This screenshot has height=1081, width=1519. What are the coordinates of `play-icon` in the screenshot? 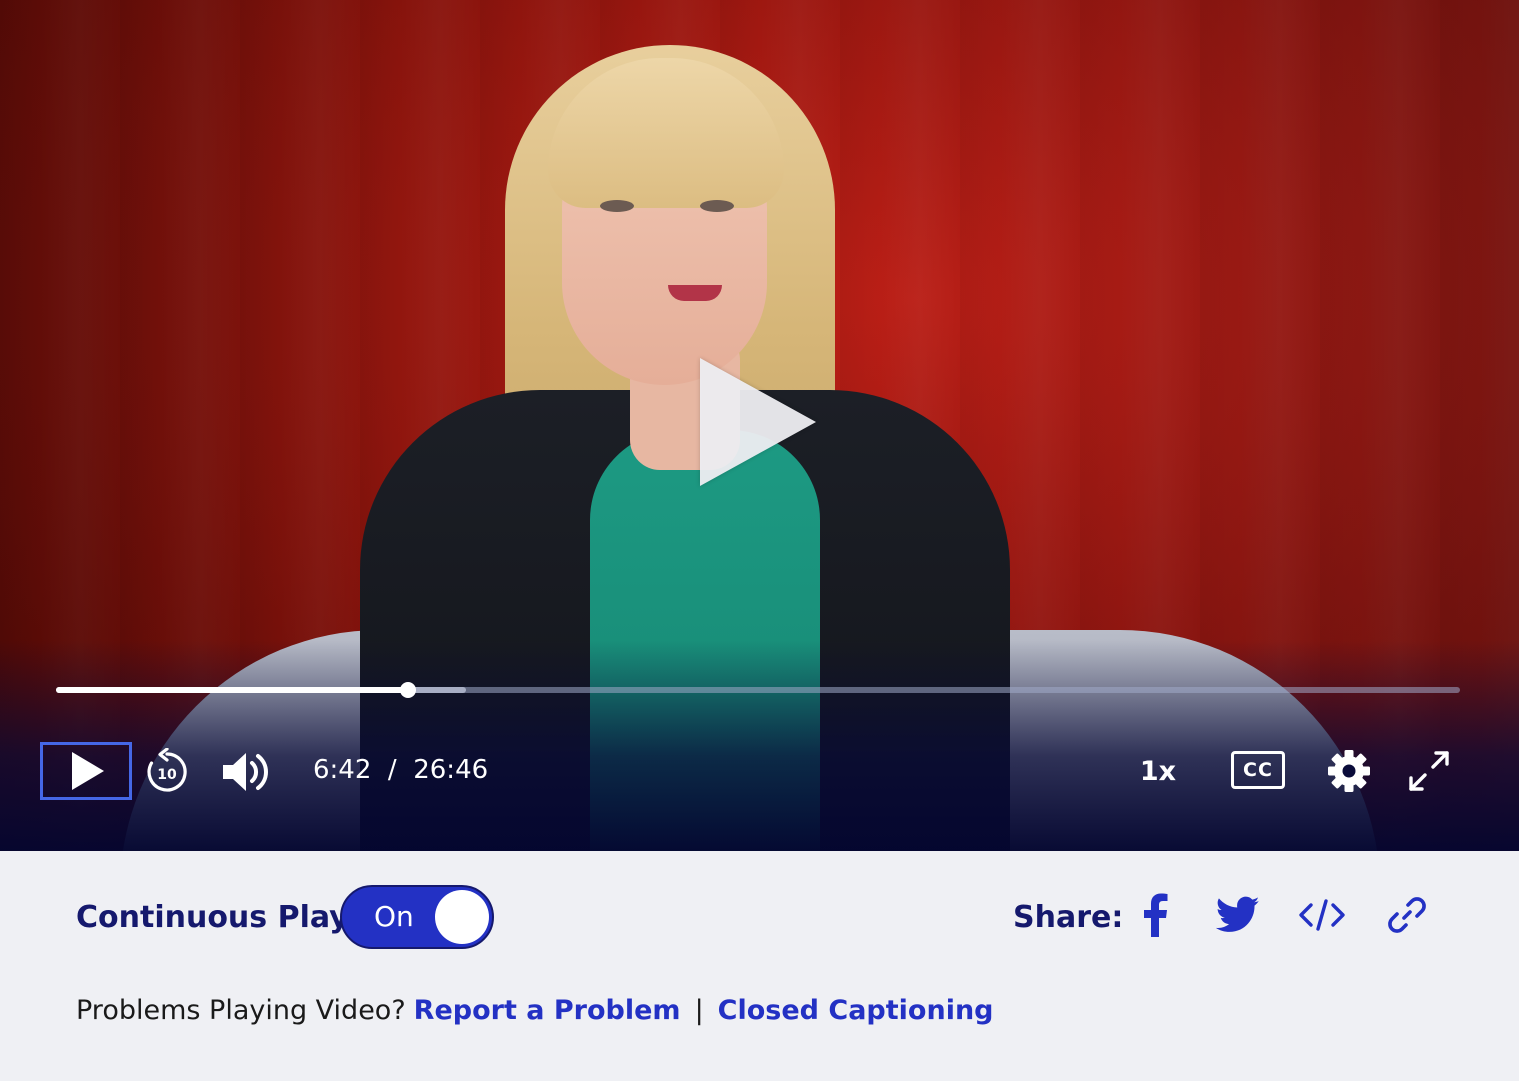 It's located at (88, 771).